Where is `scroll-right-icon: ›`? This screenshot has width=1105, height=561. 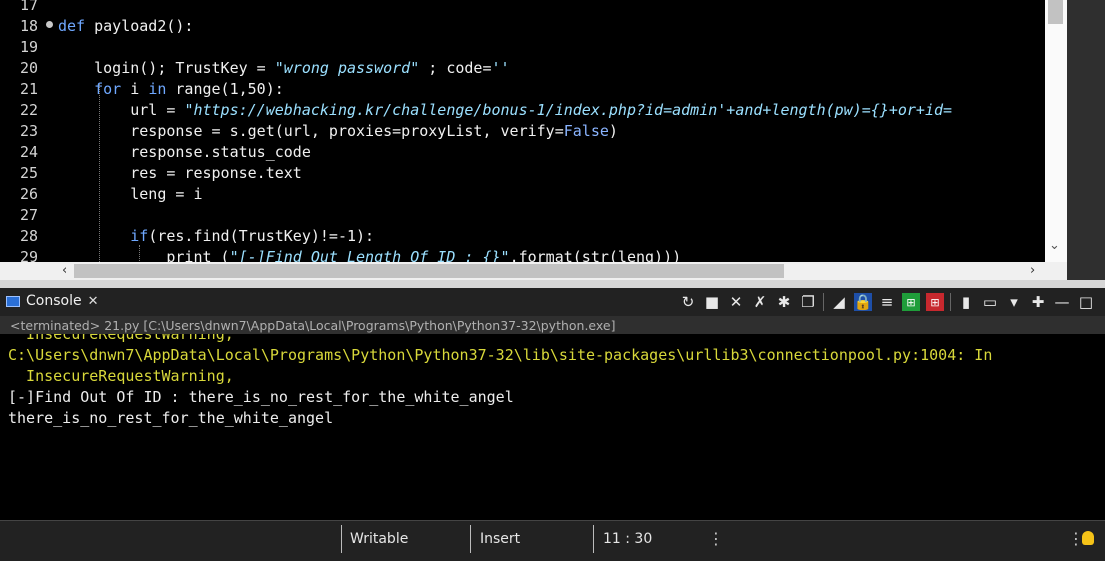 scroll-right-icon: › is located at coordinates (1032, 270).